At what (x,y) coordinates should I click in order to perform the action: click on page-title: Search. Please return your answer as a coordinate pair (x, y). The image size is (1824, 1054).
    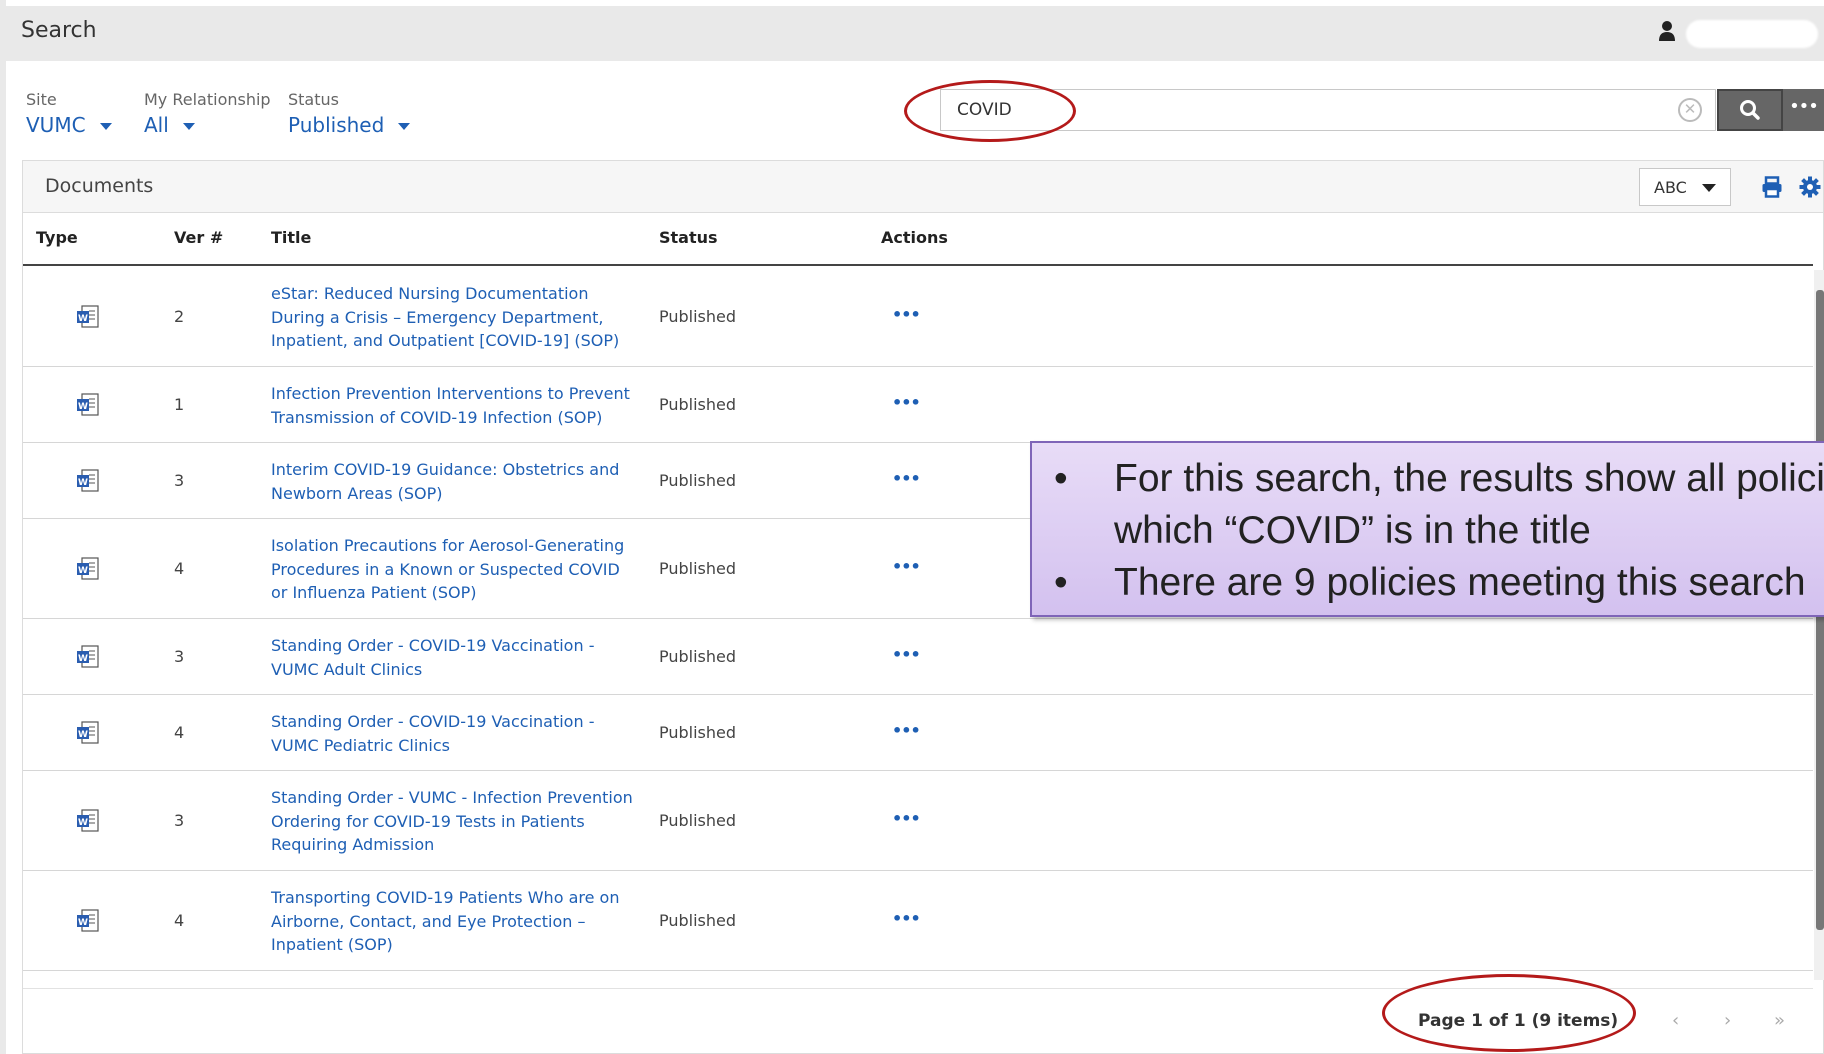
    Looking at the image, I should click on (59, 30).